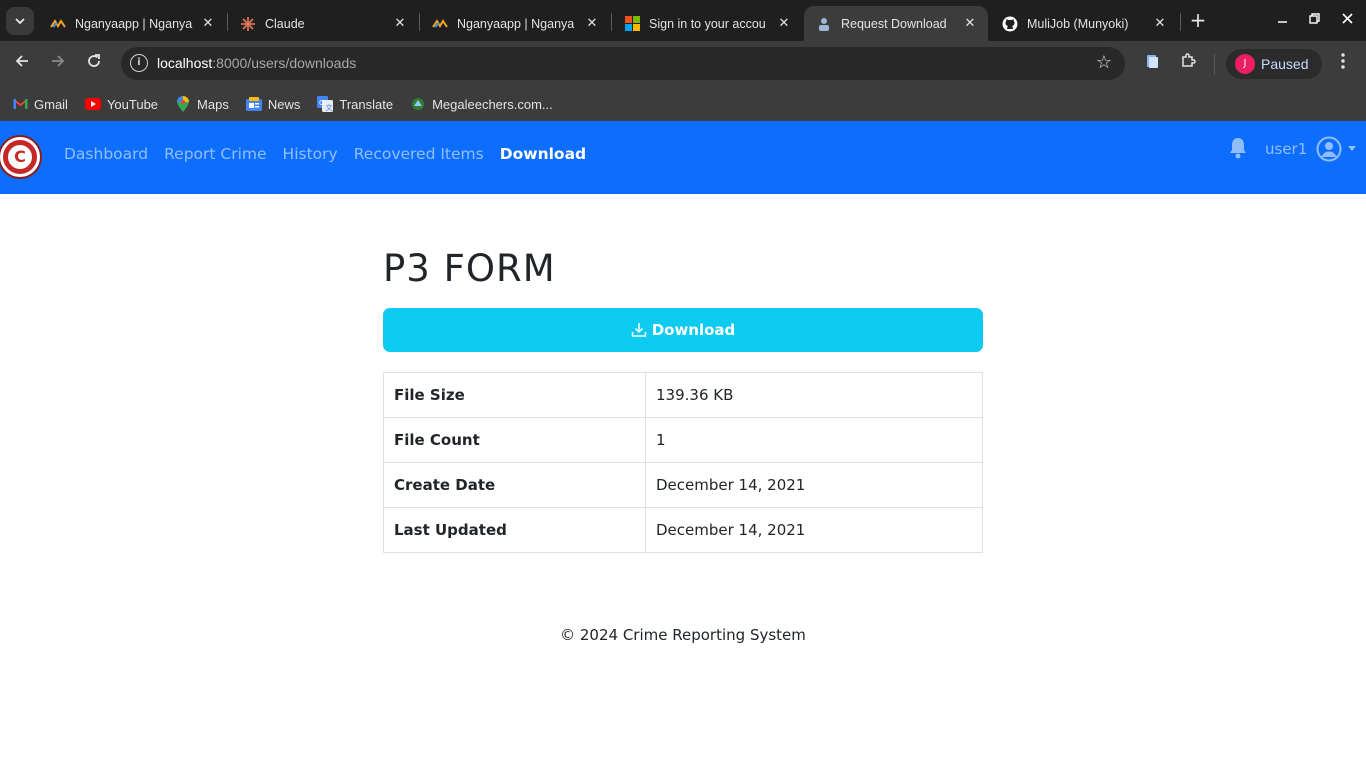  Describe the element at coordinates (185, 63) in the screenshot. I see `url-host: localhost` at that location.